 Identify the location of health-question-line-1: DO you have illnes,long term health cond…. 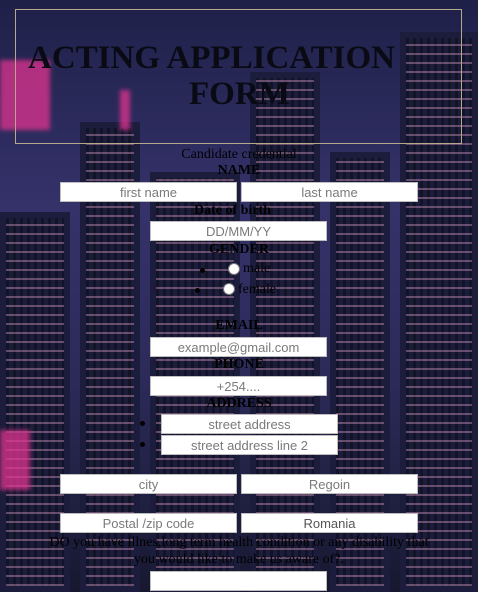
(239, 542).